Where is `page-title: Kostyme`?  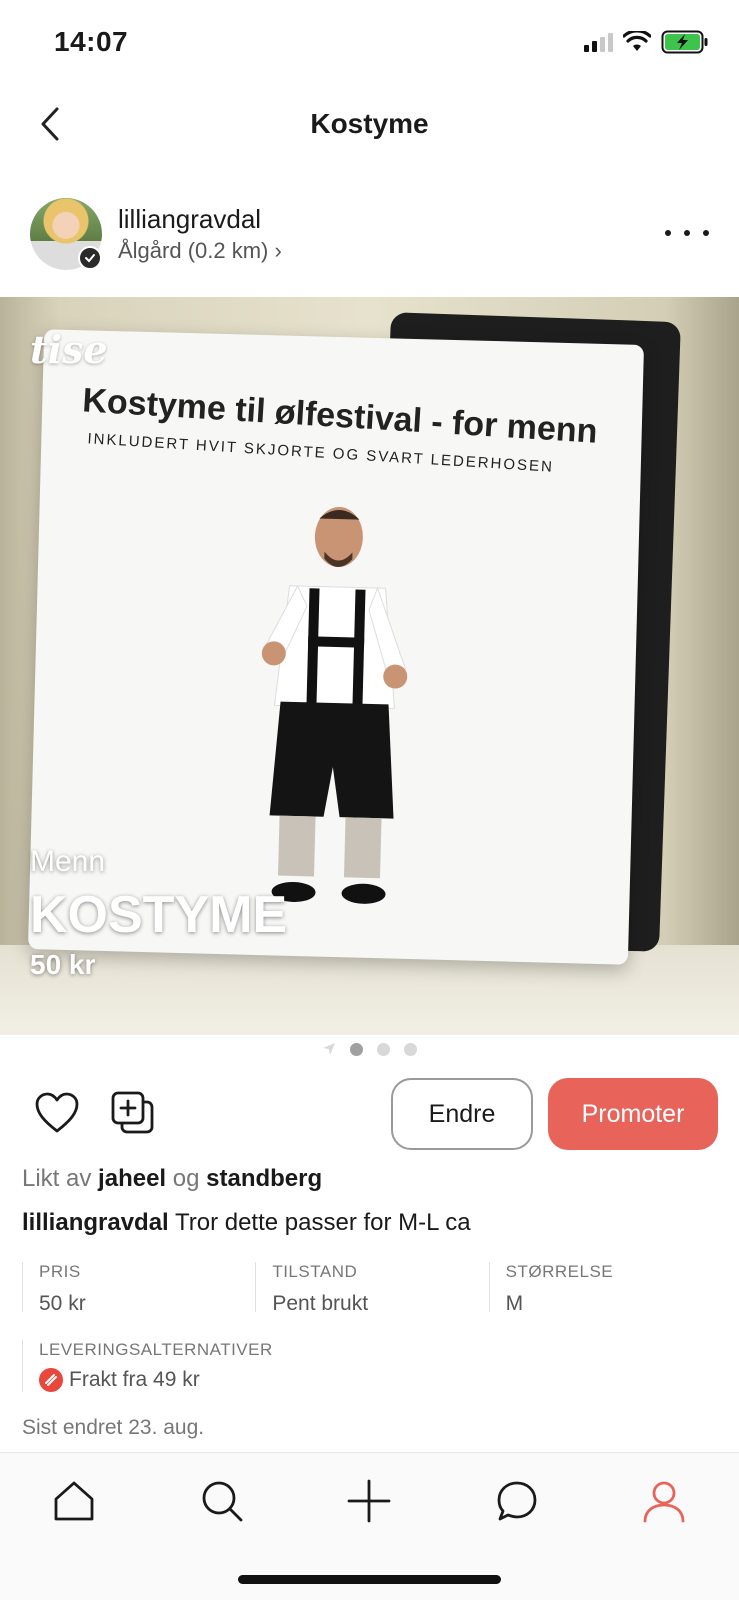 page-title: Kostyme is located at coordinates (369, 123).